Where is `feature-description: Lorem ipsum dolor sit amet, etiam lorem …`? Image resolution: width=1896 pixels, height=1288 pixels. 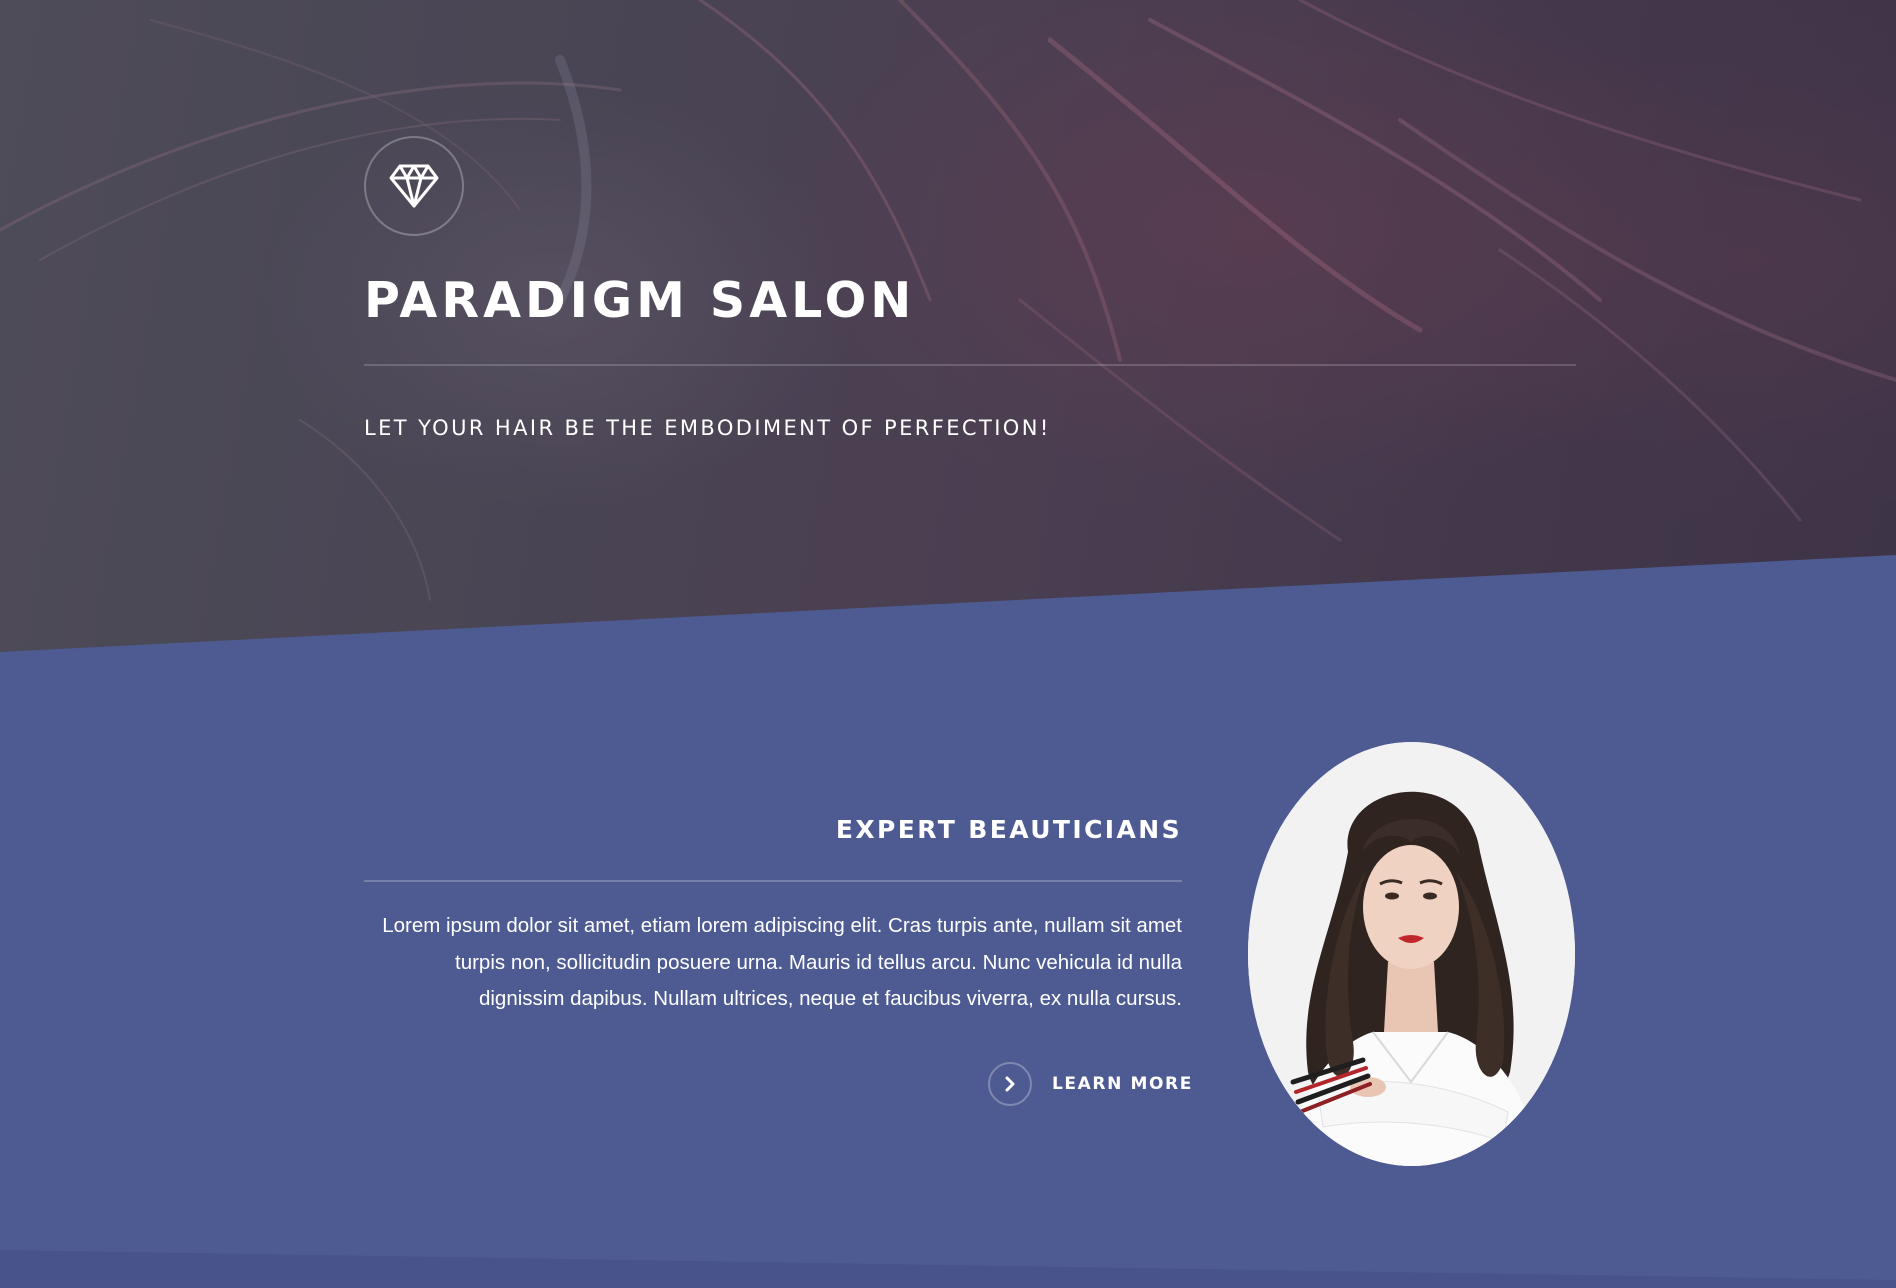
feature-description: Lorem ipsum dolor sit amet, etiam lorem … is located at coordinates (782, 962).